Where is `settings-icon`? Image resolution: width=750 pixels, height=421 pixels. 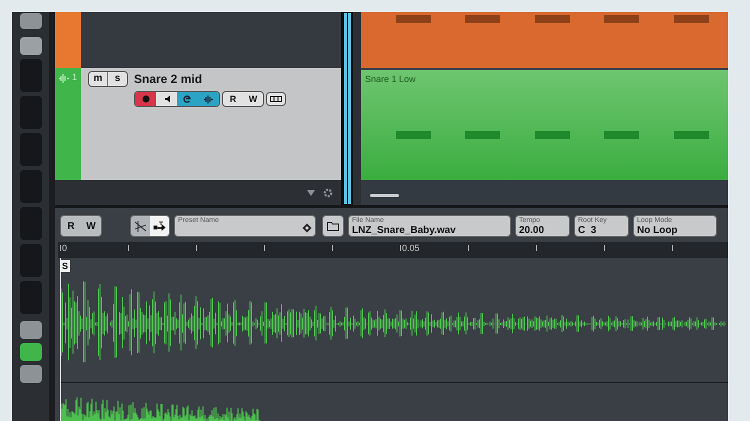
settings-icon is located at coordinates (328, 193).